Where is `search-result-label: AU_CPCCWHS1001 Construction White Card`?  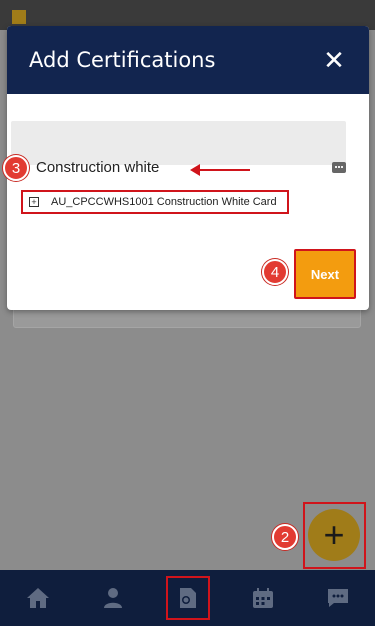
search-result-label: AU_CPCCWHS1001 Construction White Card is located at coordinates (164, 202).